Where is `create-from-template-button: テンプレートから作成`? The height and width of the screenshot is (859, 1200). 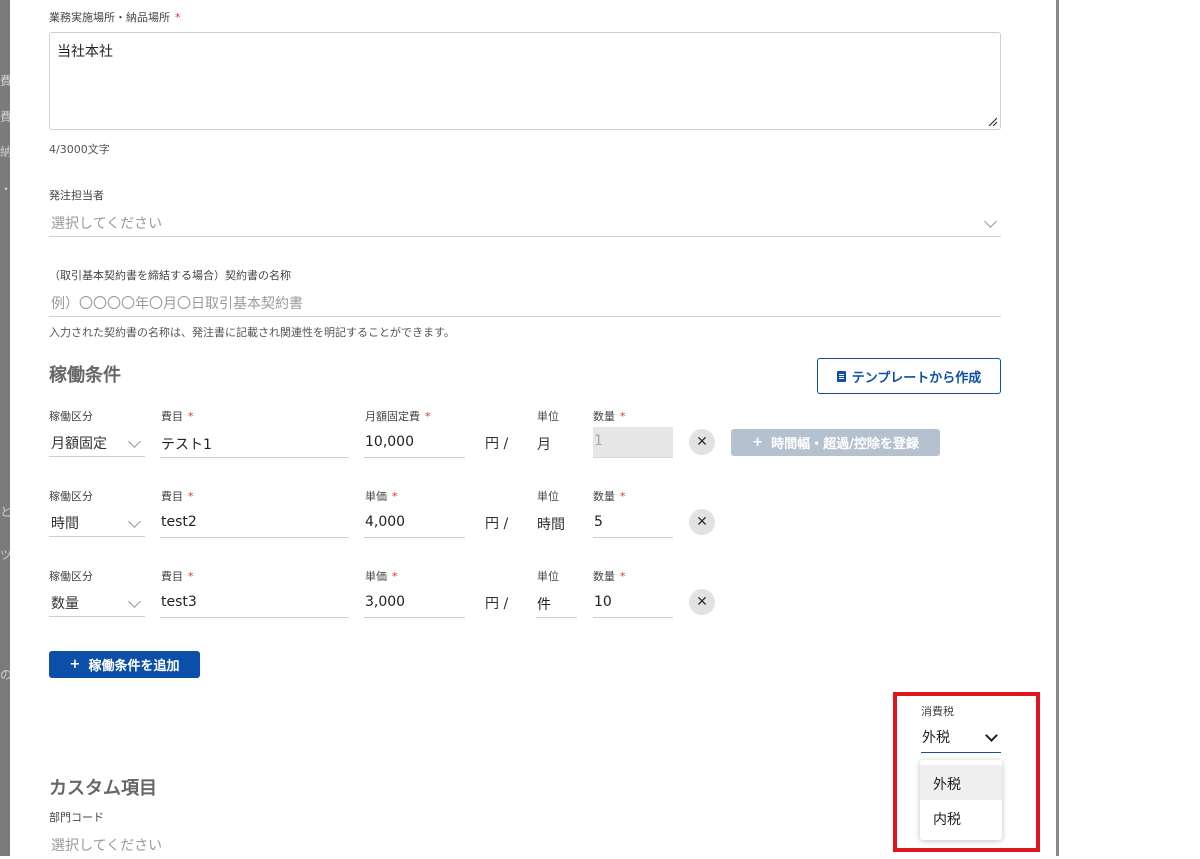 create-from-template-button: テンプレートから作成 is located at coordinates (909, 376).